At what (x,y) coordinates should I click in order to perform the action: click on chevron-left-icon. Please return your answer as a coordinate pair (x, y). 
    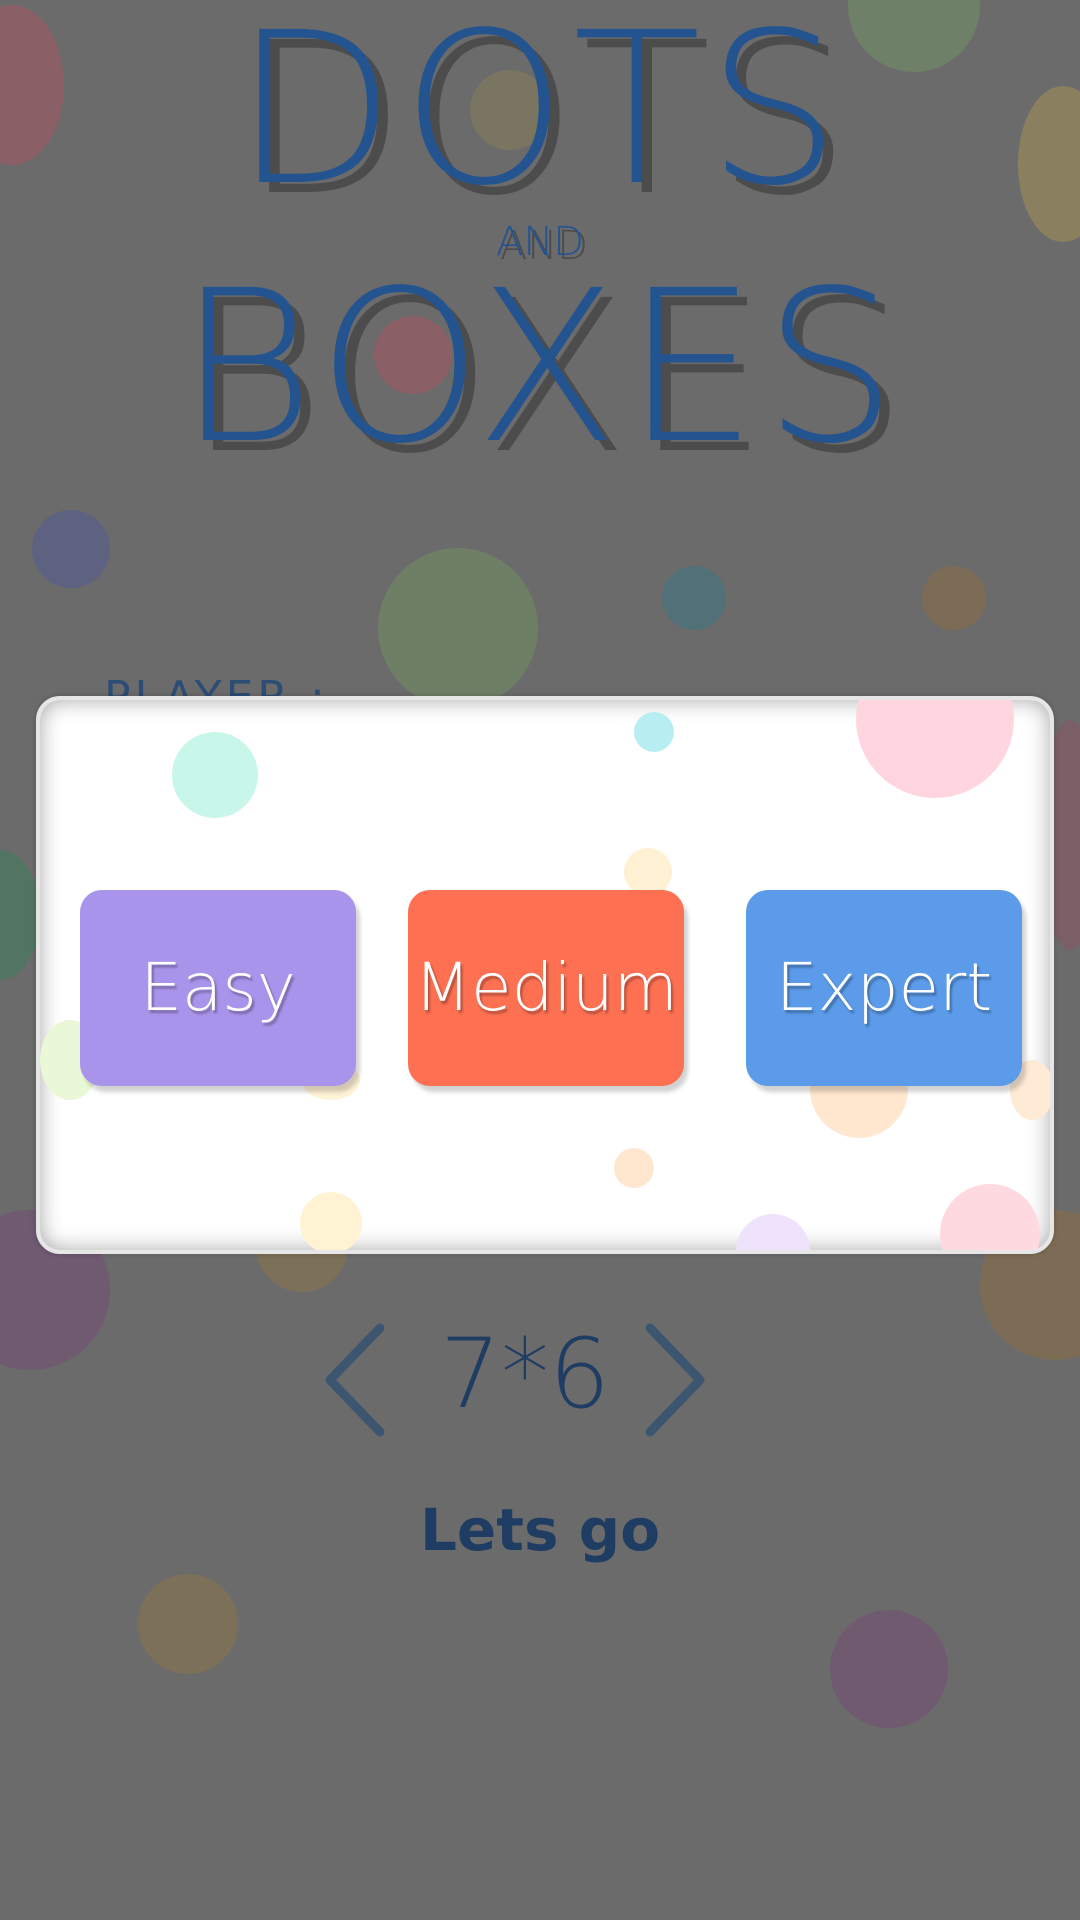
    Looking at the image, I should click on (358, 1380).